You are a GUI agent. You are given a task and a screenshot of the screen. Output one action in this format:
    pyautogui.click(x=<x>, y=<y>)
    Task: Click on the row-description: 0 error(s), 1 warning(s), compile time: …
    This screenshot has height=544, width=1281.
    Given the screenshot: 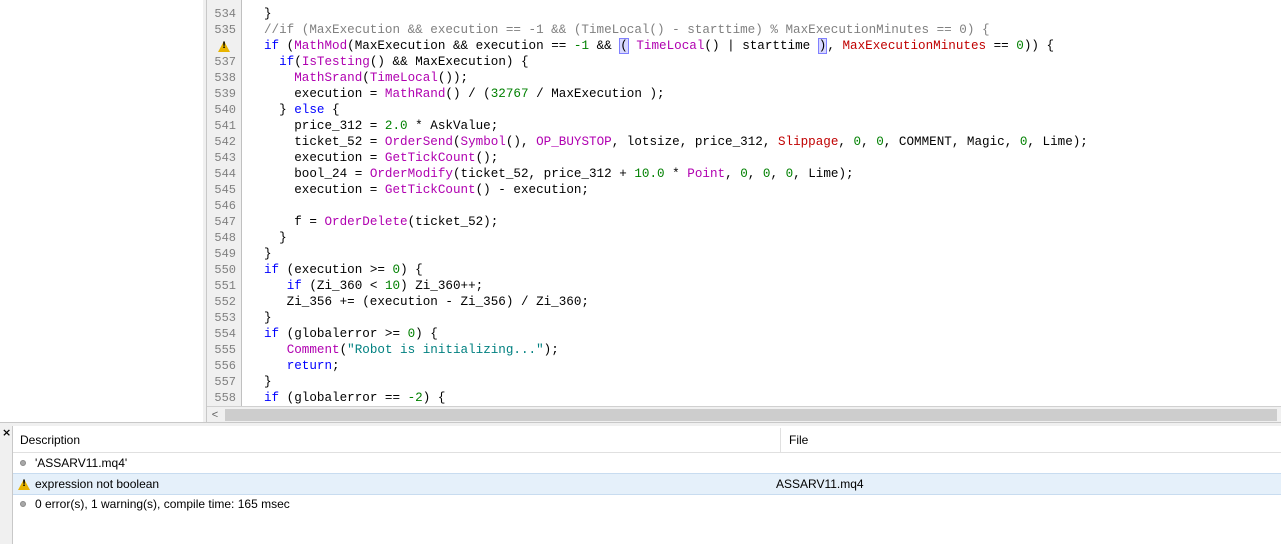 What is the action you would take?
    pyautogui.click(x=162, y=504)
    